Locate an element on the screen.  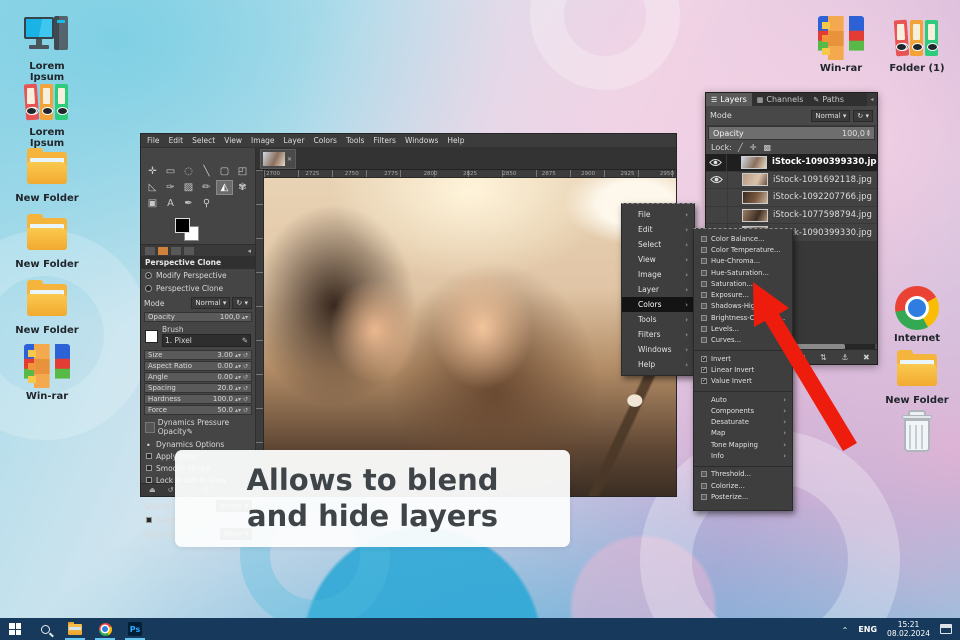
layer-name: iStock-1077598794.jpg is located at coordinates (822, 215).